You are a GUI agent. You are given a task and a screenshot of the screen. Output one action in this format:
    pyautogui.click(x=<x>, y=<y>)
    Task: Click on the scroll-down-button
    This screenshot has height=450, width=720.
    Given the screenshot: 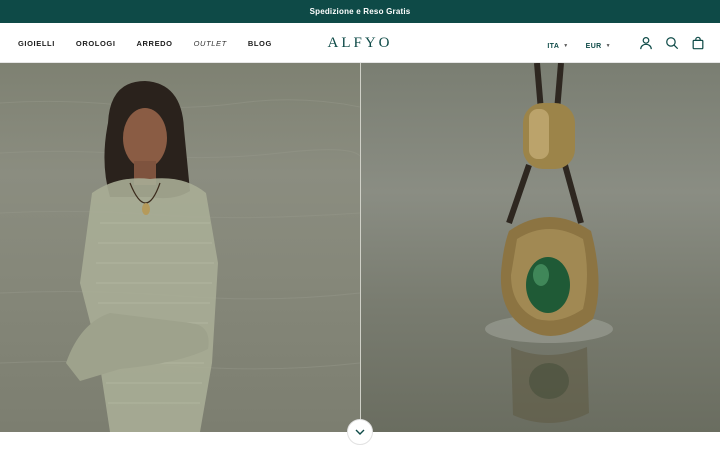 What is the action you would take?
    pyautogui.click(x=360, y=432)
    